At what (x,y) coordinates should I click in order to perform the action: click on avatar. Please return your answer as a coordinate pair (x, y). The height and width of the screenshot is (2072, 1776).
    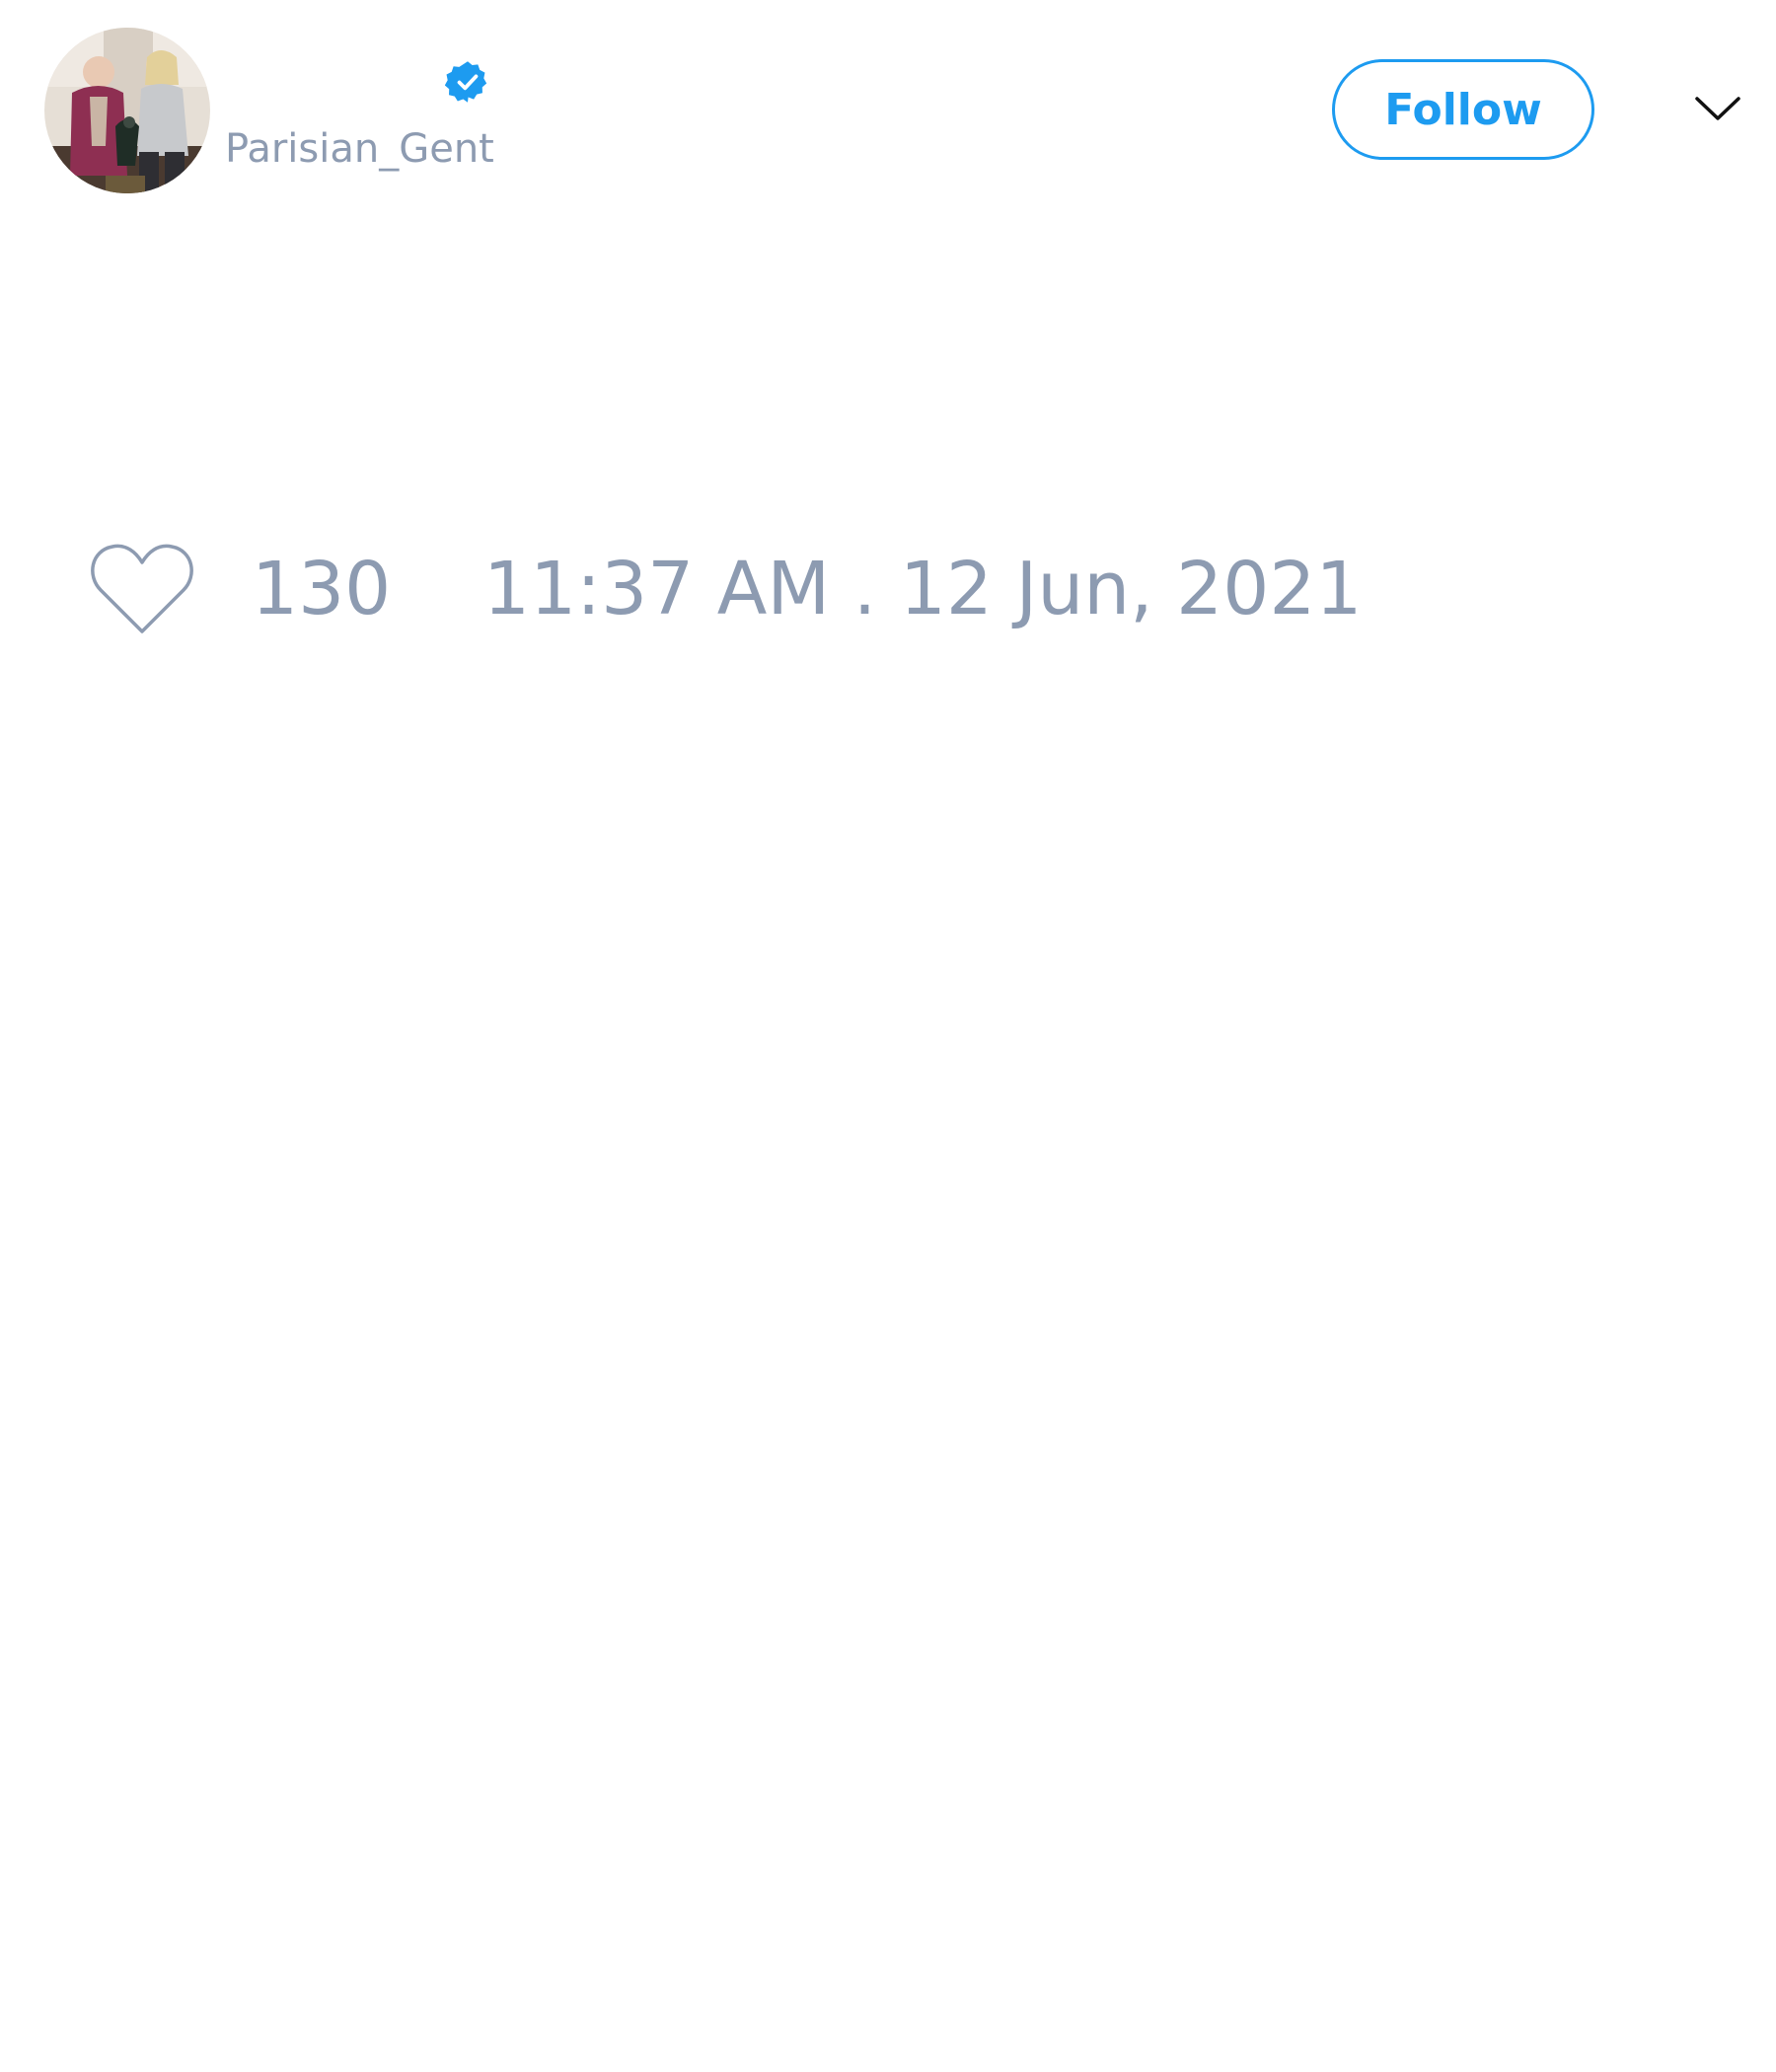
    Looking at the image, I should click on (127, 111).